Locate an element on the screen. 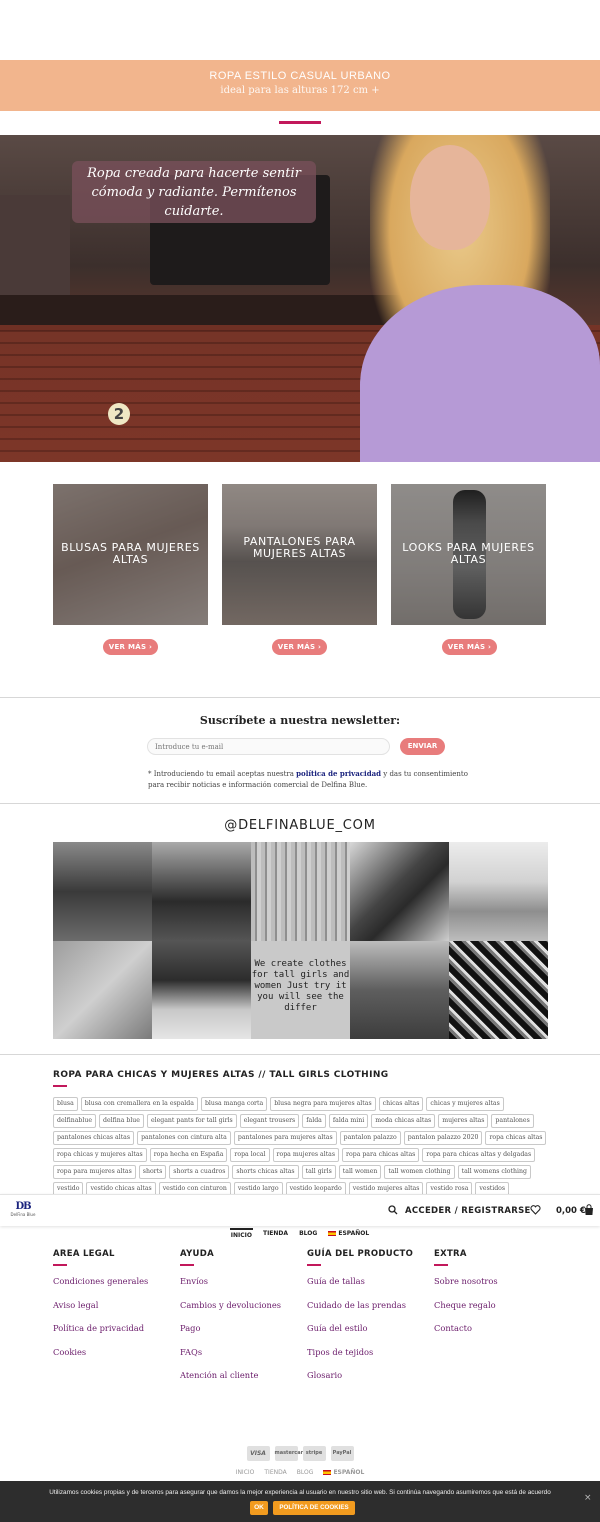 This screenshot has width=600, height=1522. category-card-blusas: BLUSAS PARA MUJERES ALTAS is located at coordinates (130, 554).